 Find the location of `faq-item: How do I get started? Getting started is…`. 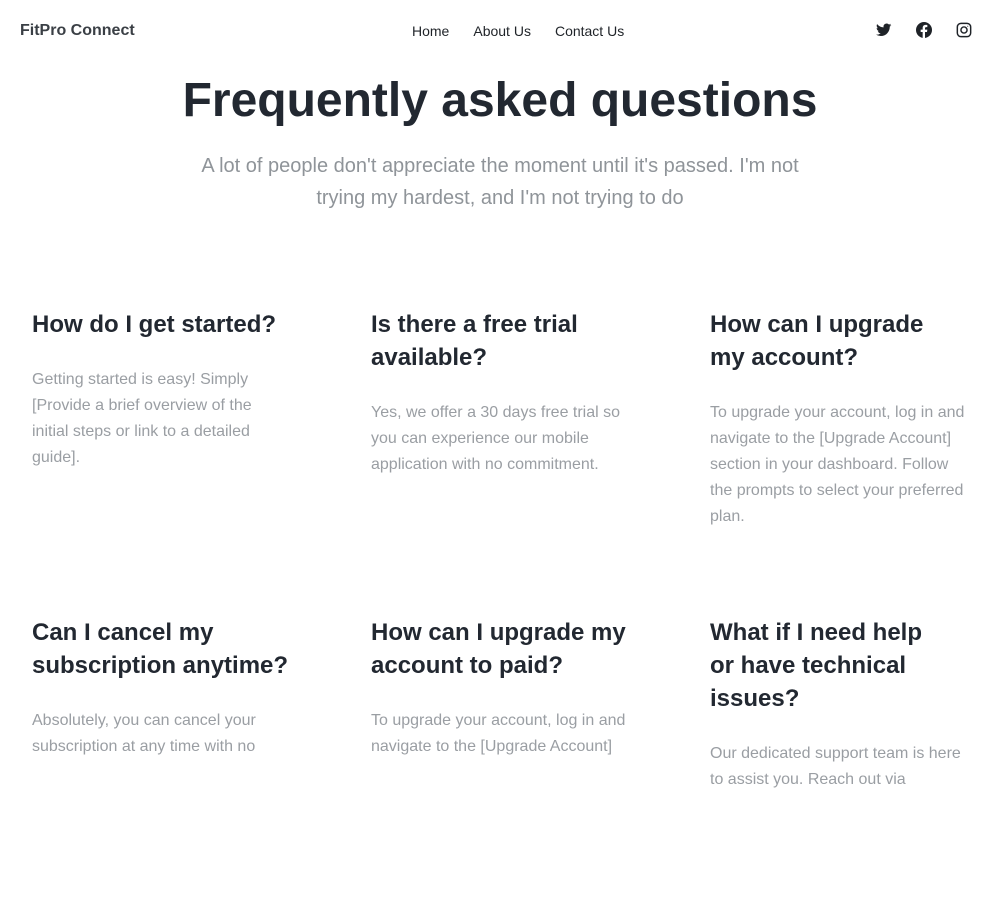

faq-item: How do I get started? Getting started is… is located at coordinates (201, 462).